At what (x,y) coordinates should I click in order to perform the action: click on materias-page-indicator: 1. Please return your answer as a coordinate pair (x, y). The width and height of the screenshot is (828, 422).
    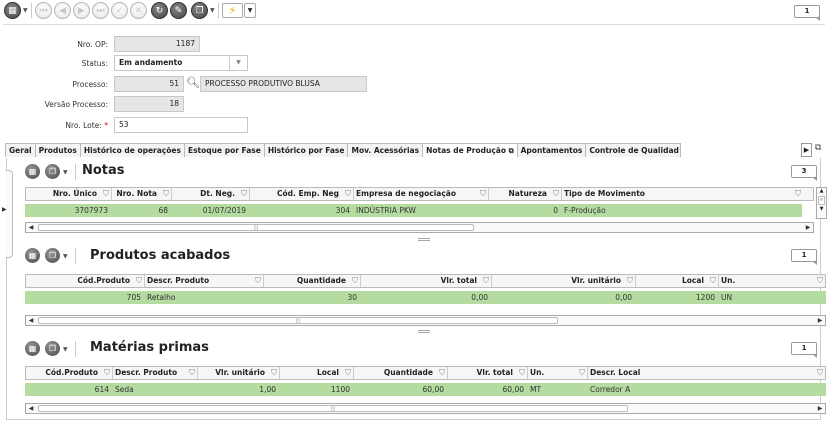
    Looking at the image, I should click on (804, 350).